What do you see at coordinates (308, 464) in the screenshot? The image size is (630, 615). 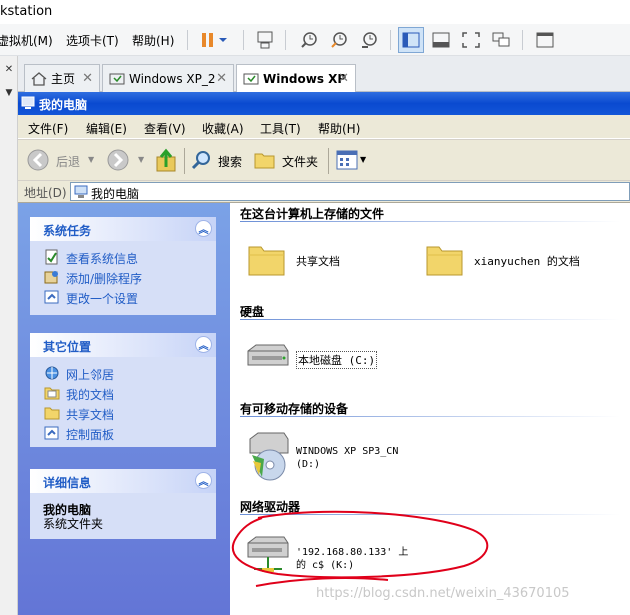 I see `item-sublabel: (D:)` at bounding box center [308, 464].